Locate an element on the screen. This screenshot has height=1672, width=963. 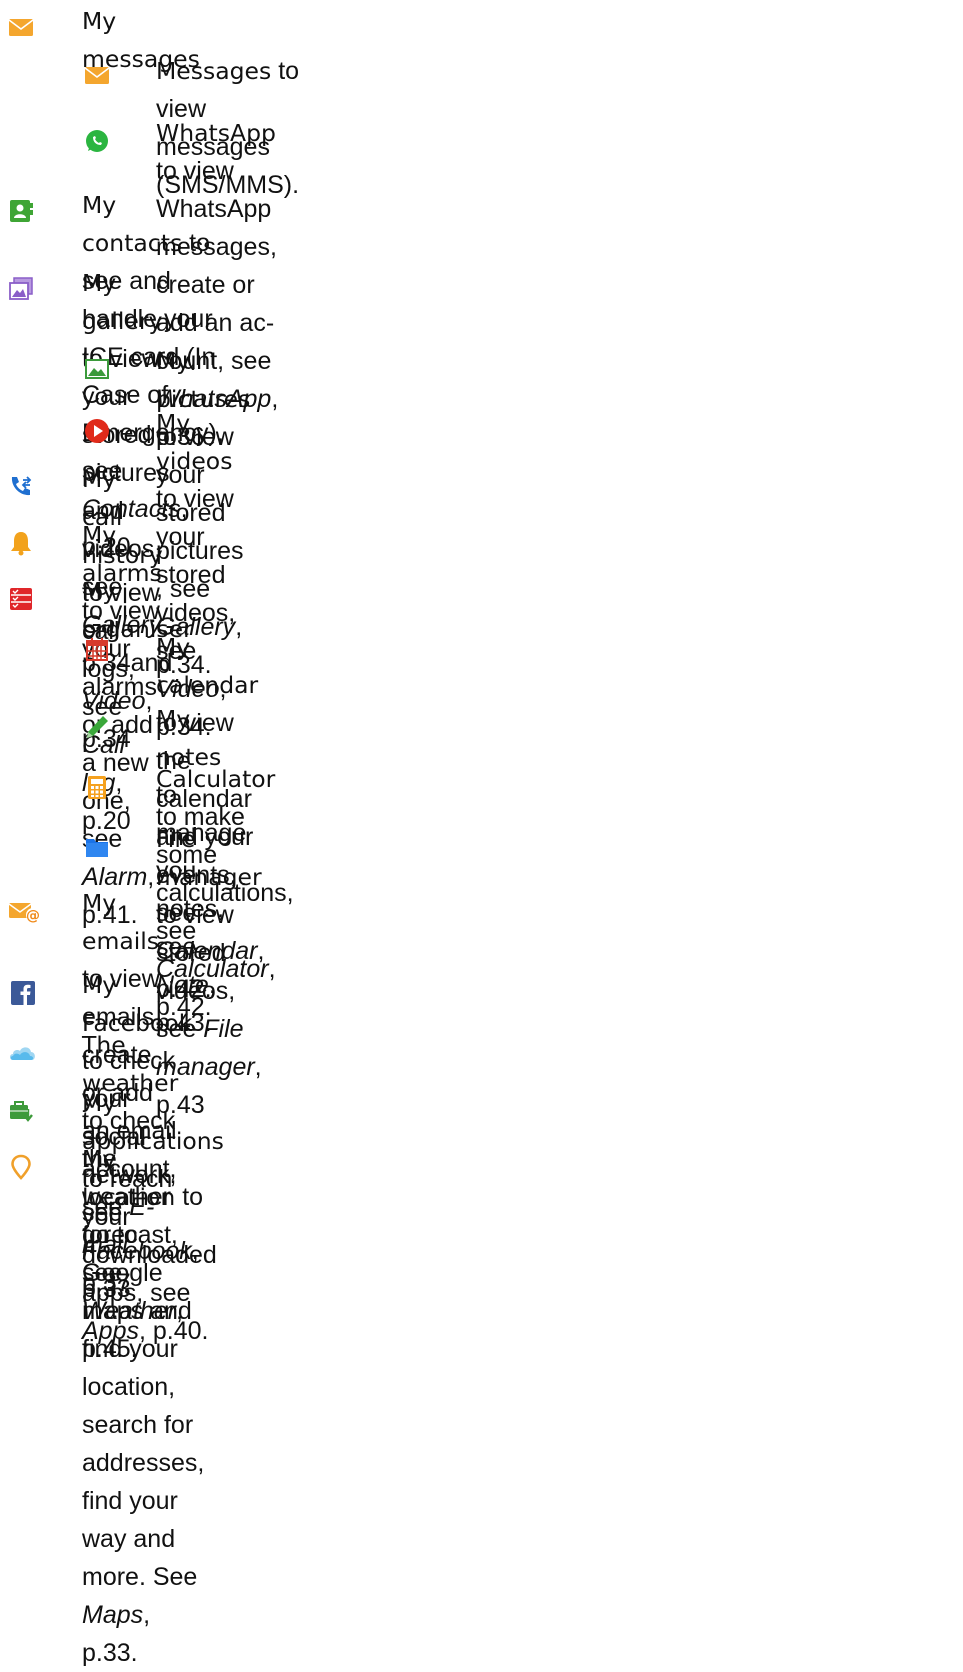
entry-label: File manager is located at coordinates (209, 858).